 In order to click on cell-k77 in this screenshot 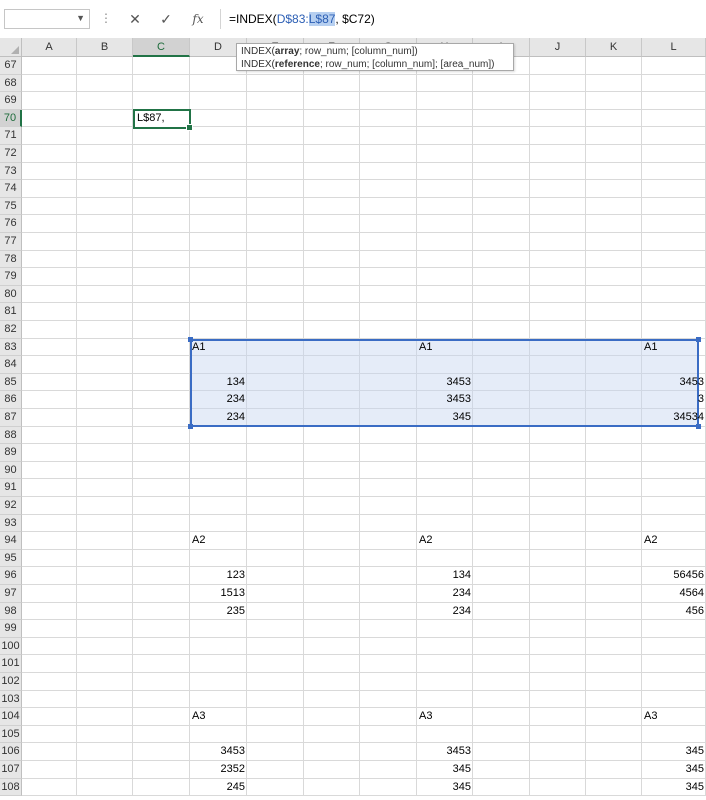, I will do `click(614, 242)`.